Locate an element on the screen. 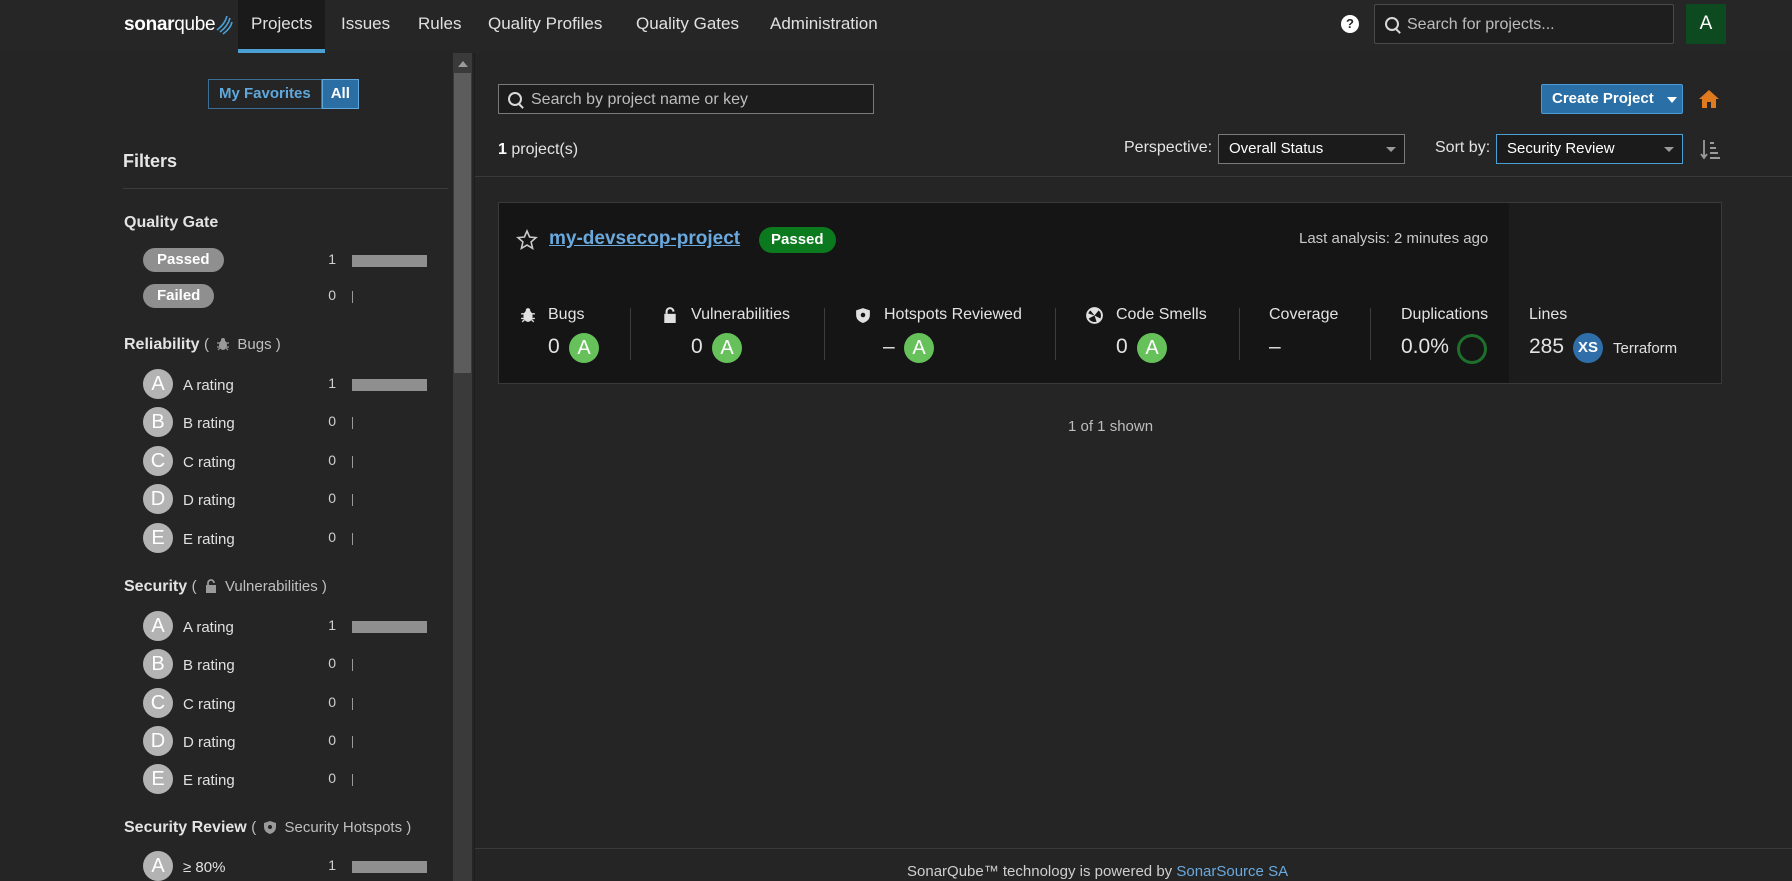 This screenshot has height=881, width=1792. failed-pill: Failed is located at coordinates (179, 296).